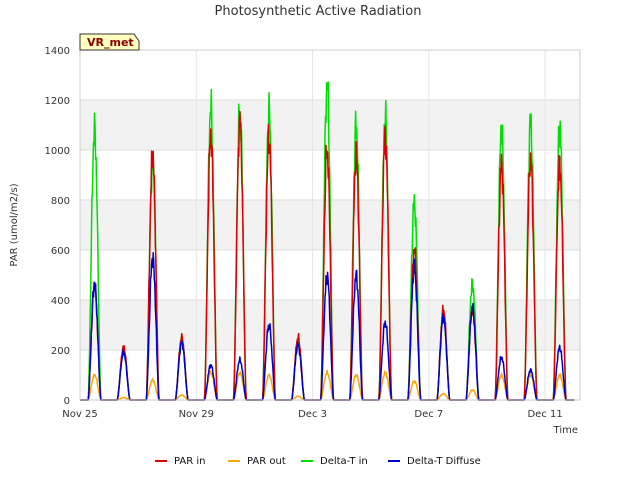 The image size is (640, 480). Describe the element at coordinates (318, 11) in the screenshot. I see `chart-title: Photosynthetic Active Radiation` at that location.